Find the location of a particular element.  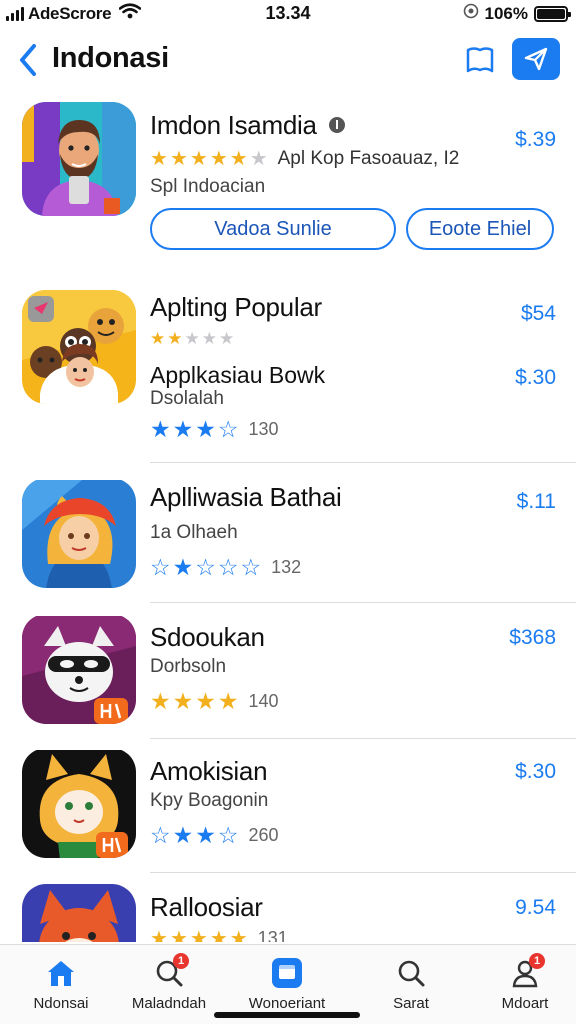

page-title: Indonasi is located at coordinates (110, 58).